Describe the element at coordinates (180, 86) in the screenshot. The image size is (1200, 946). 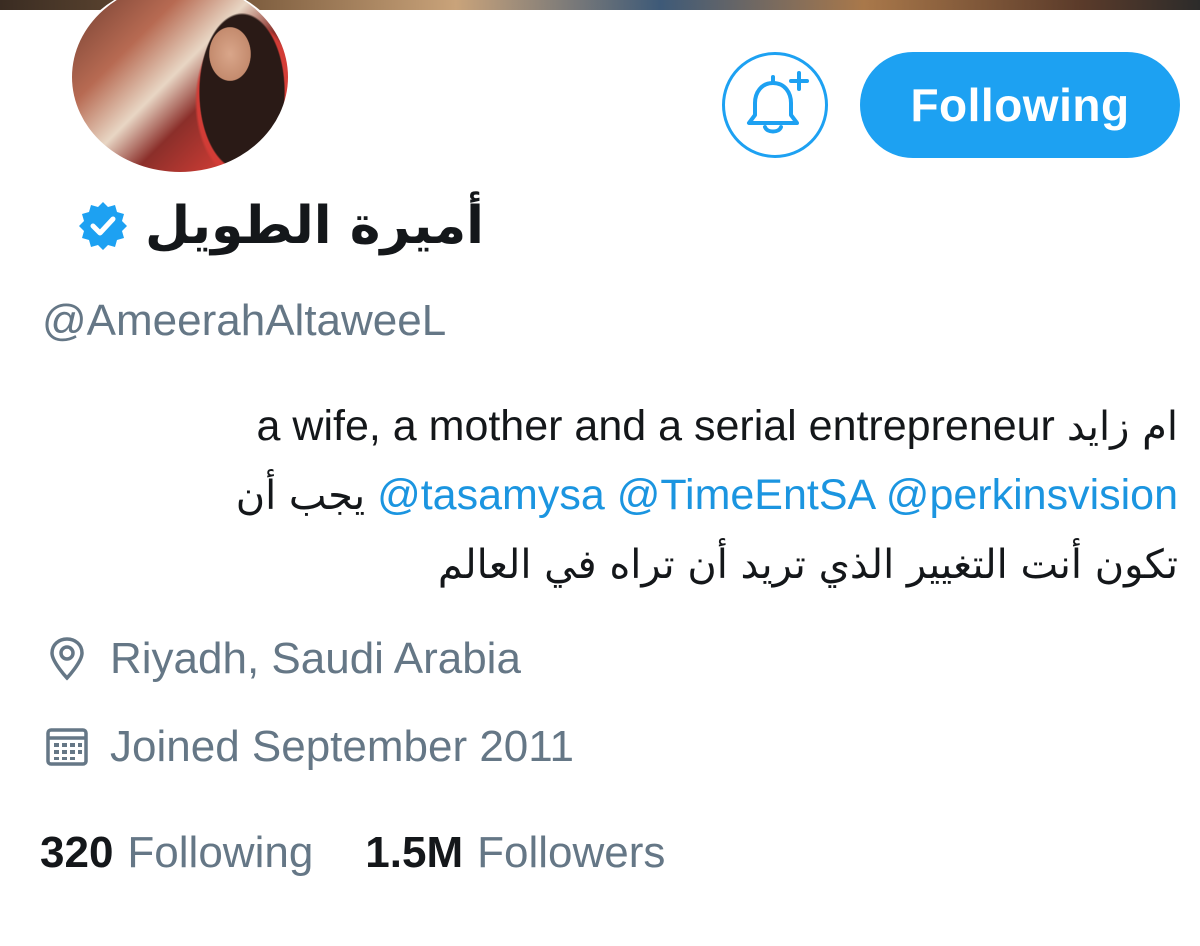
I see `avatar-photo` at that location.